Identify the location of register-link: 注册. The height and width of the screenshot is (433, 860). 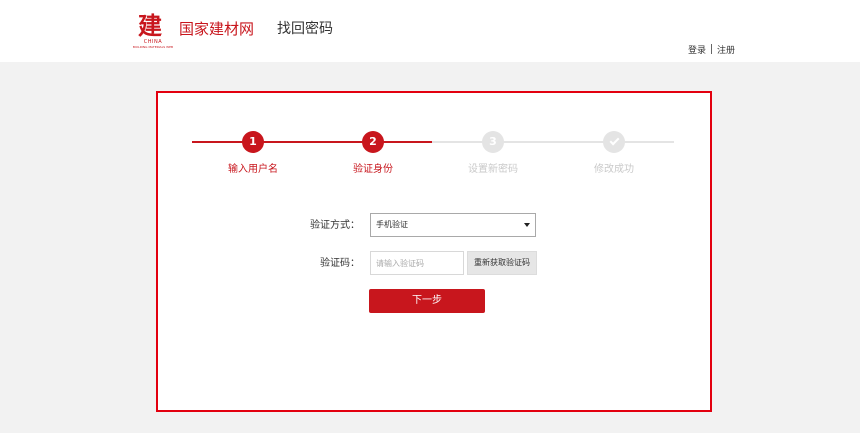
(726, 51).